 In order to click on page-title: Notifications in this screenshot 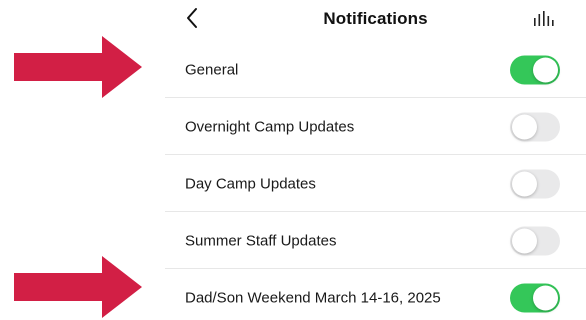, I will do `click(375, 18)`.